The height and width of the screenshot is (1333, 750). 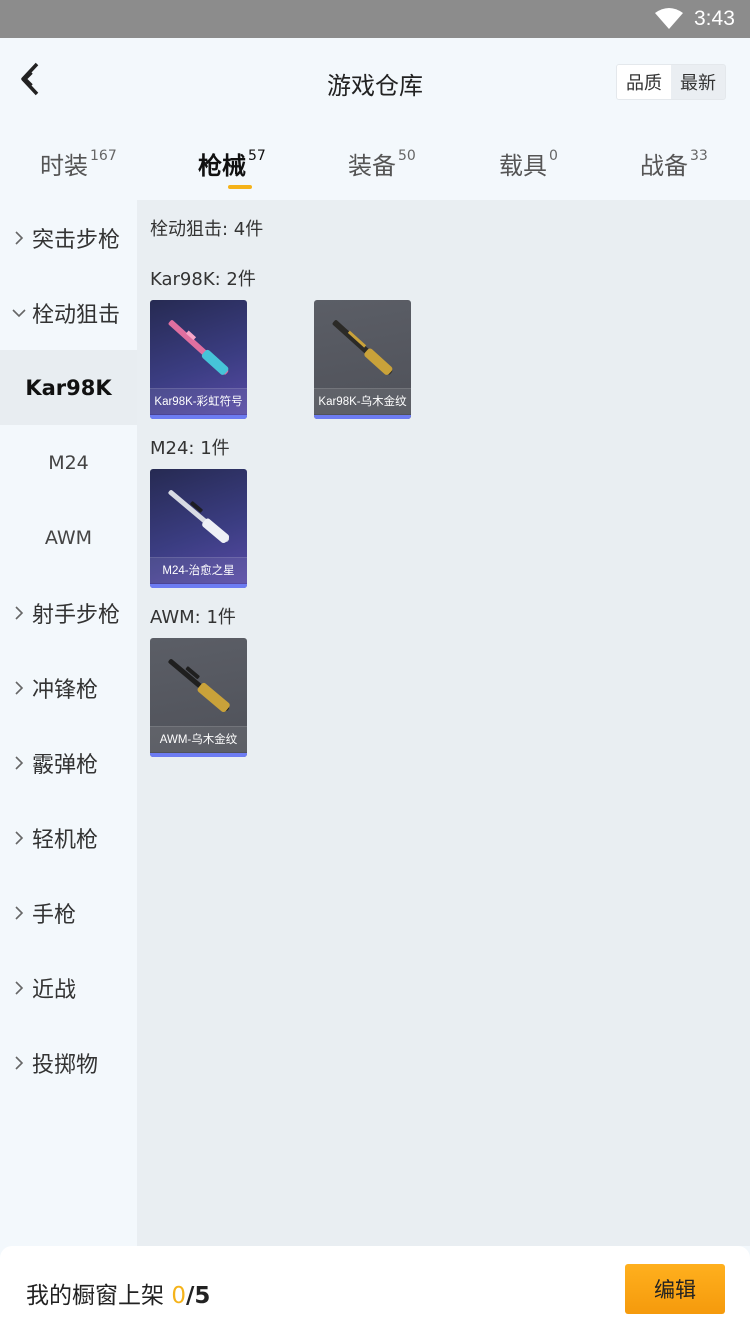 What do you see at coordinates (375, 19) in the screenshot?
I see `status-bar: 3:43` at bounding box center [375, 19].